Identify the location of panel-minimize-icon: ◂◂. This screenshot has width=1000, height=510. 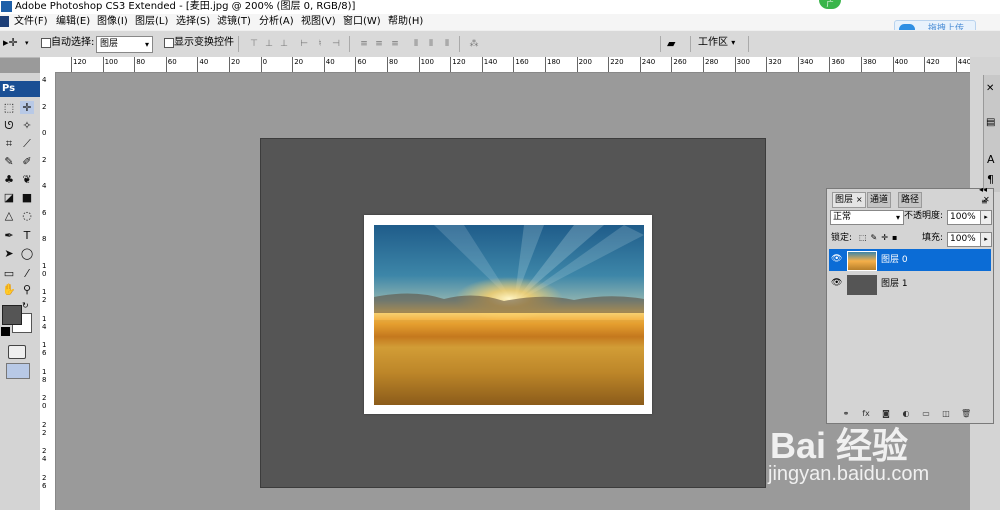
(983, 189).